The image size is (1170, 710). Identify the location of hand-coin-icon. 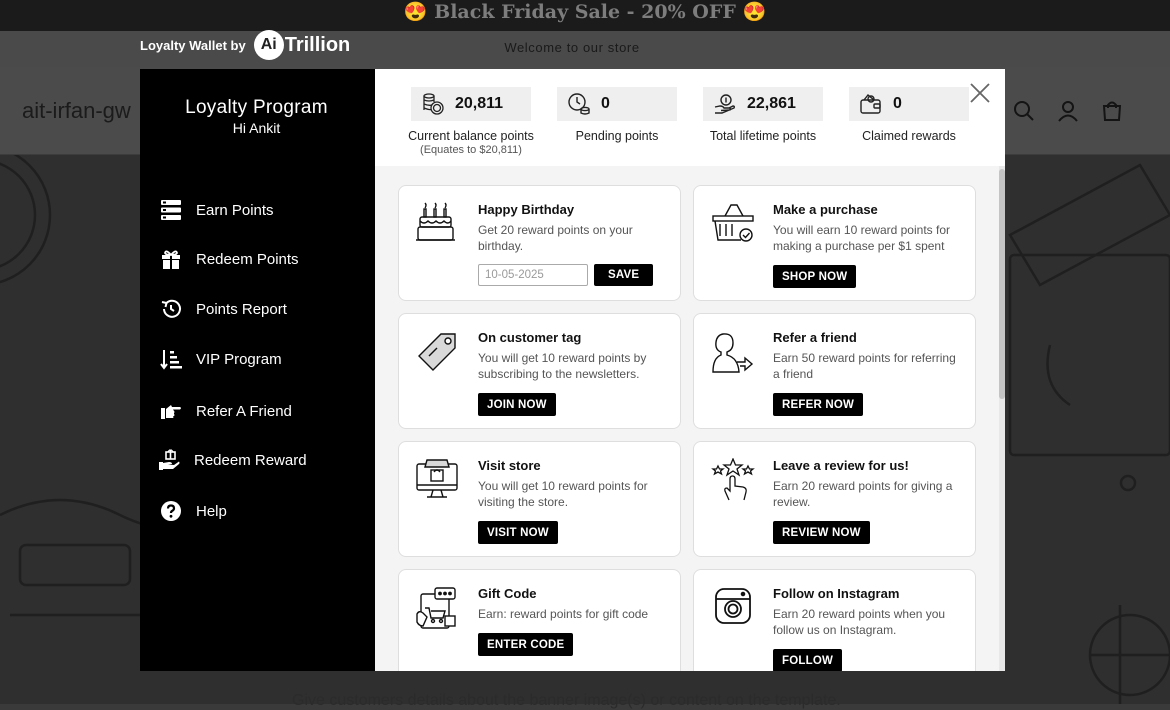
(725, 104).